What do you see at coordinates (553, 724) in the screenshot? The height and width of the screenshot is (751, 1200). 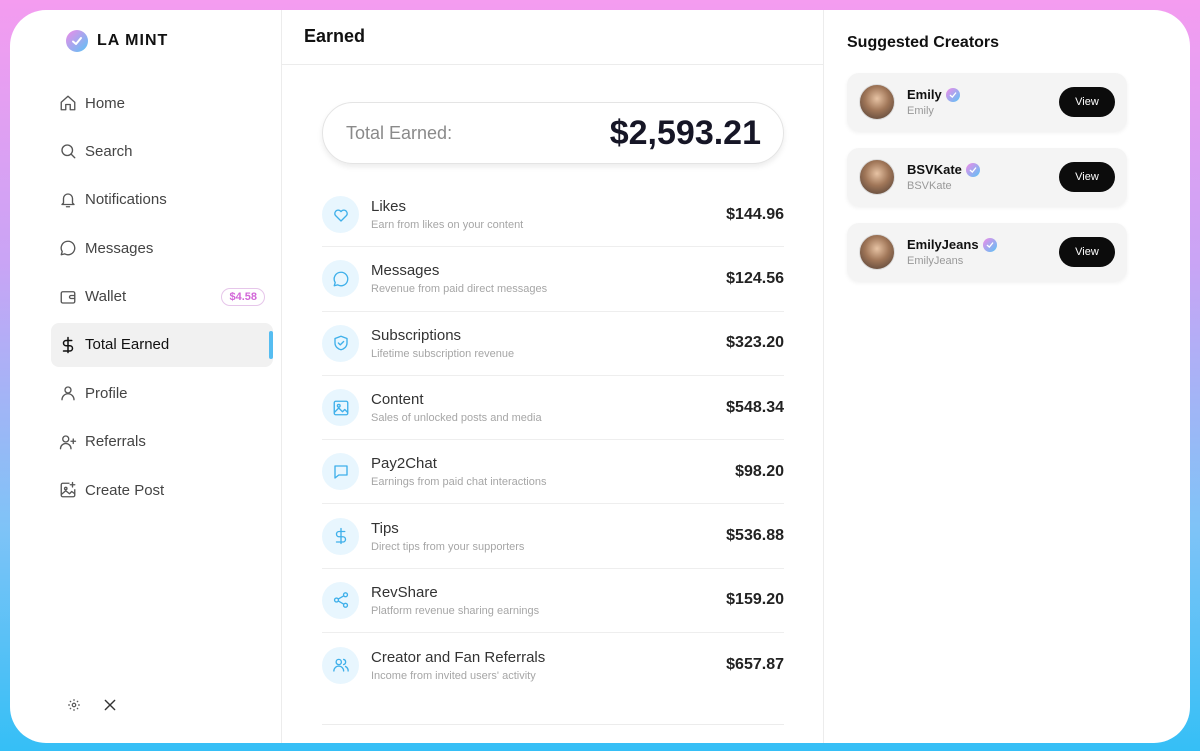 I see `list-divider` at bounding box center [553, 724].